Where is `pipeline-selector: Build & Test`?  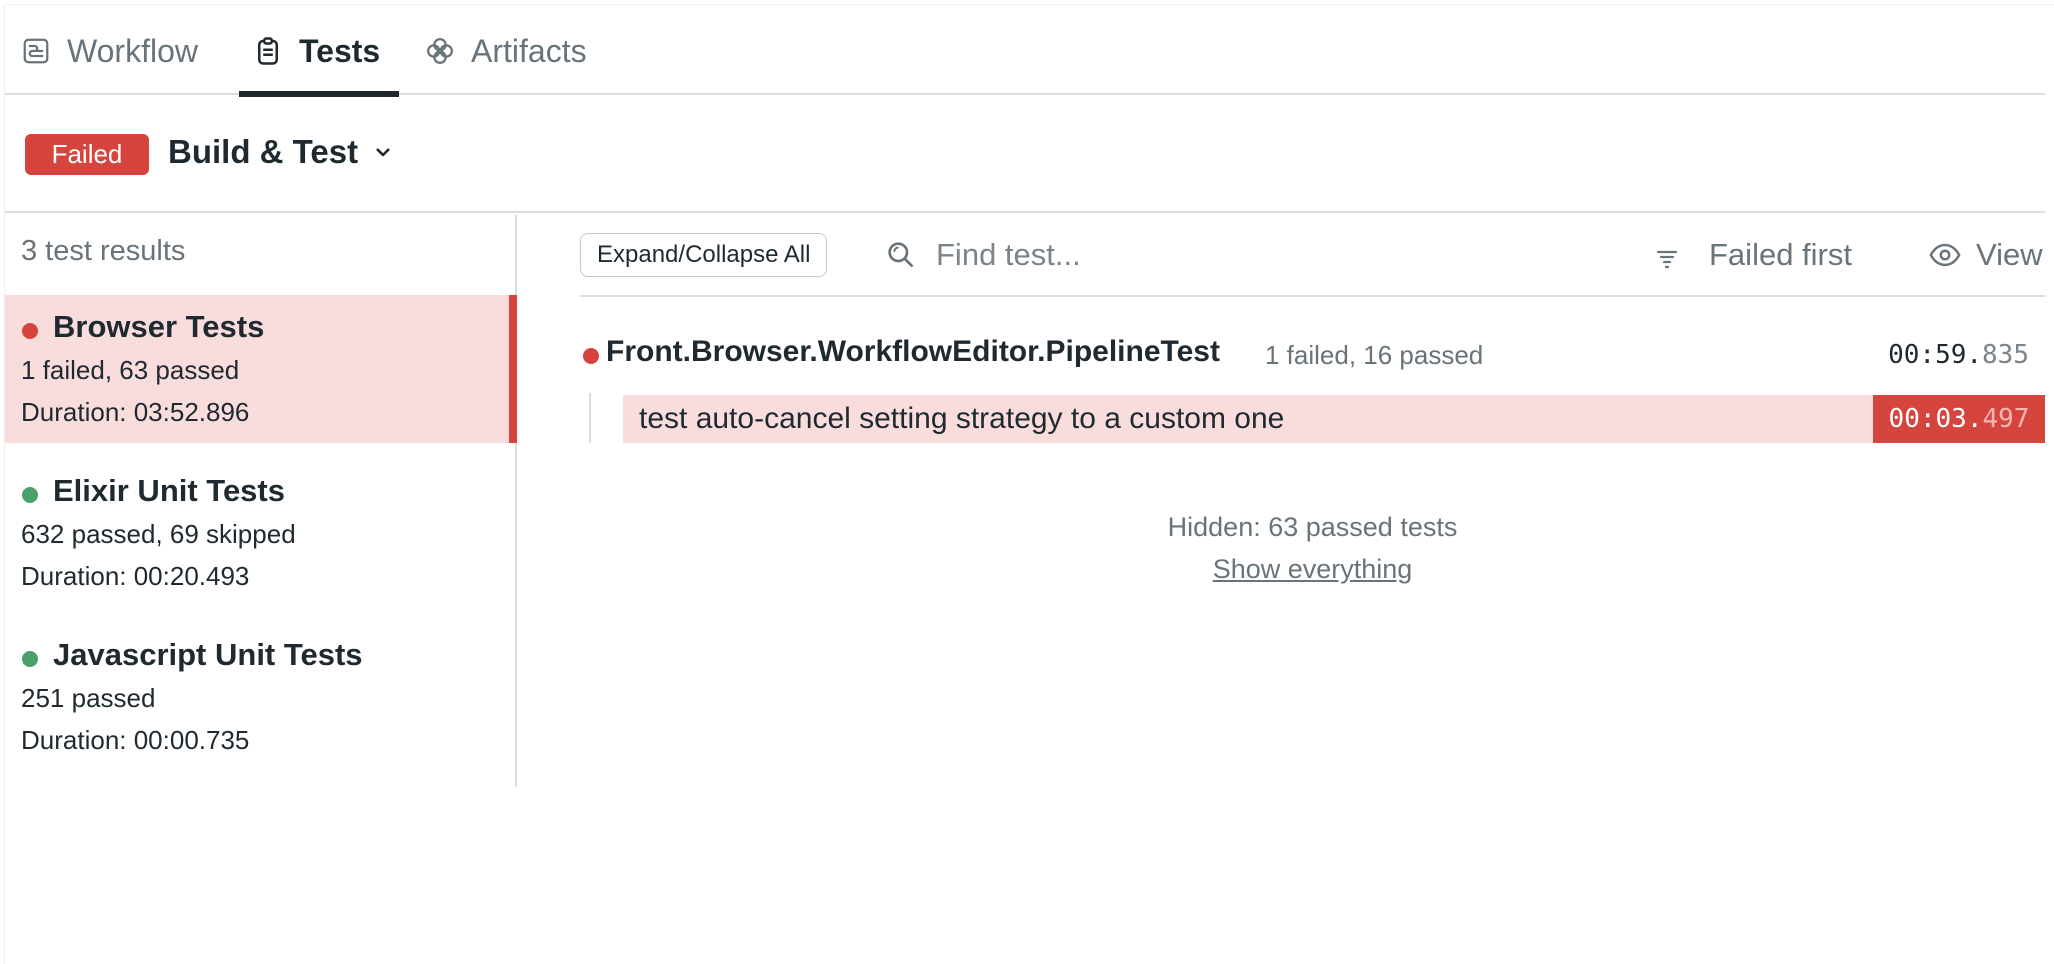
pipeline-selector: Build & Test is located at coordinates (280, 152).